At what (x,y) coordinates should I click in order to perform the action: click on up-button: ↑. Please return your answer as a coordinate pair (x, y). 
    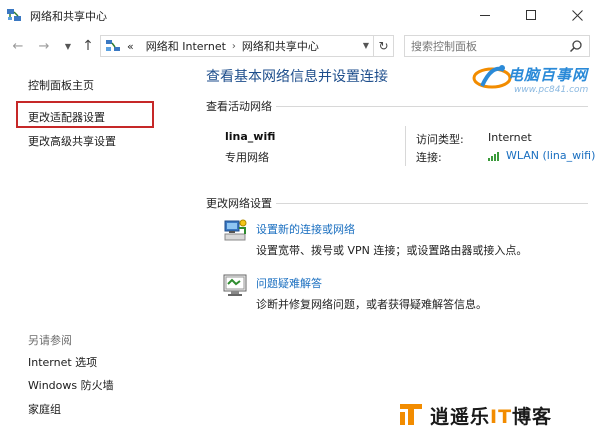
    Looking at the image, I should click on (88, 46).